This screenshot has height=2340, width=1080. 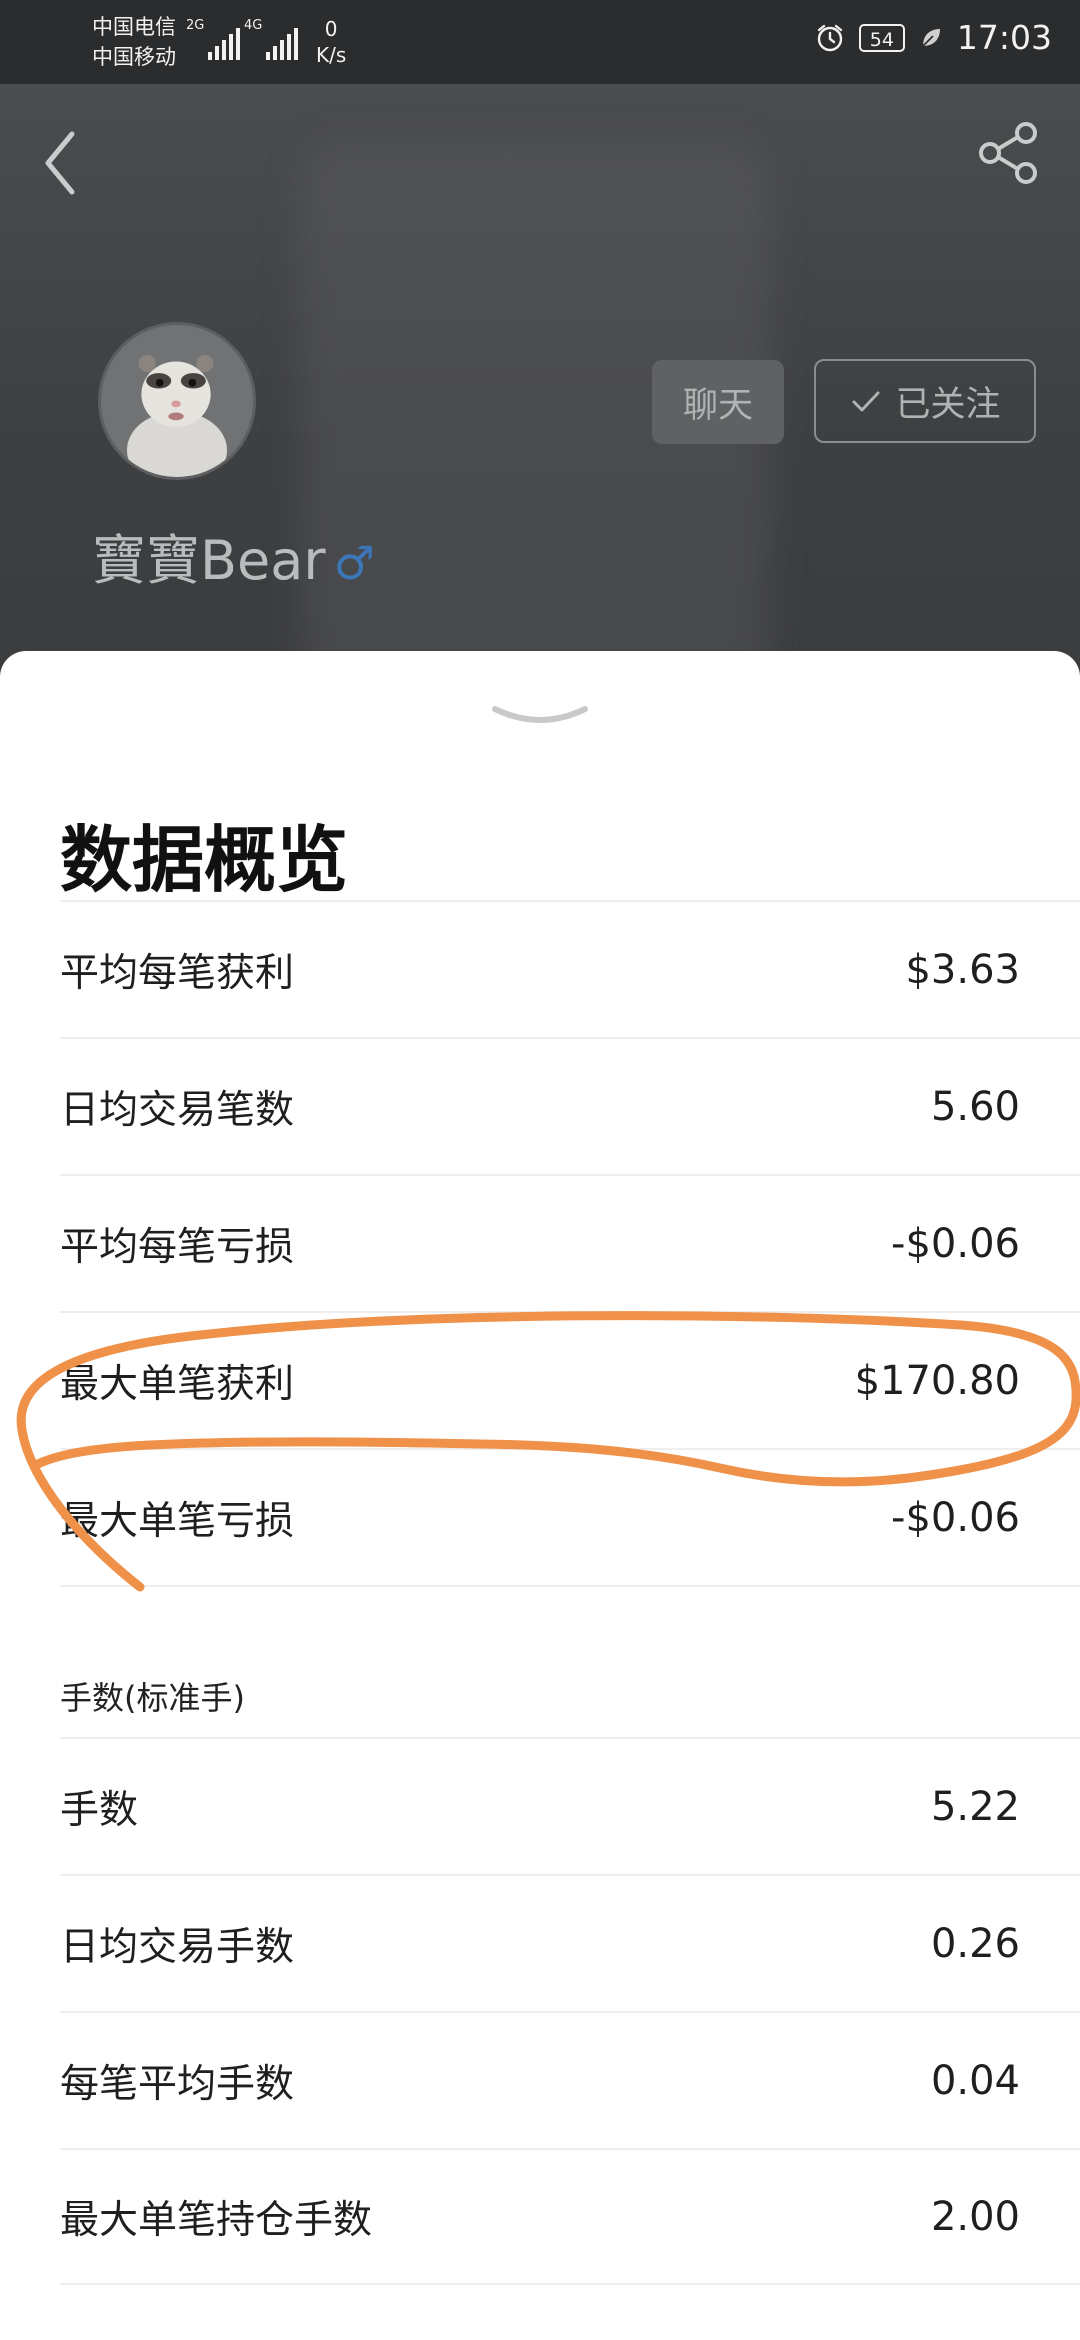 What do you see at coordinates (331, 42) in the screenshot?
I see `network-speed: 0 K/s` at bounding box center [331, 42].